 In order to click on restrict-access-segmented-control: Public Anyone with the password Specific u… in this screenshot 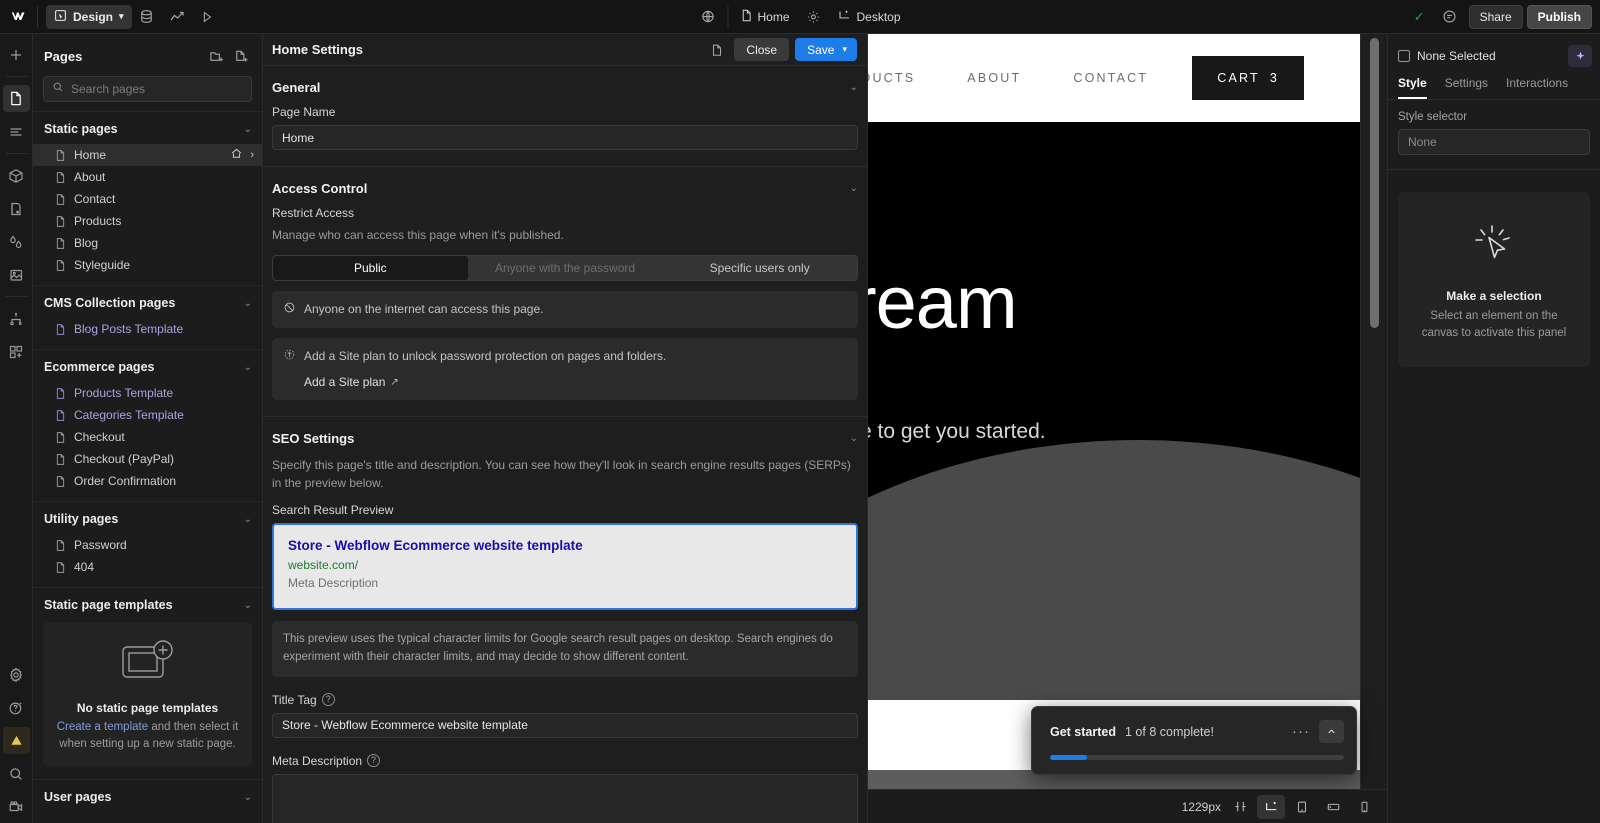, I will do `click(565, 268)`.